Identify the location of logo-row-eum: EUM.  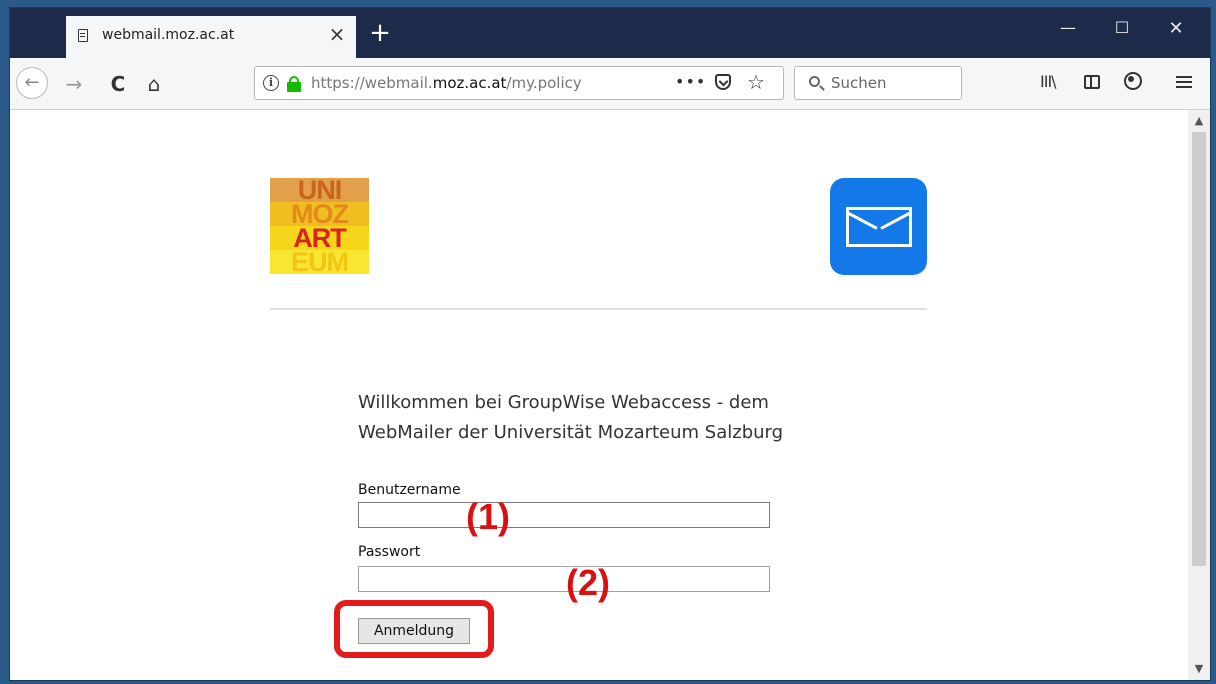
(319, 262).